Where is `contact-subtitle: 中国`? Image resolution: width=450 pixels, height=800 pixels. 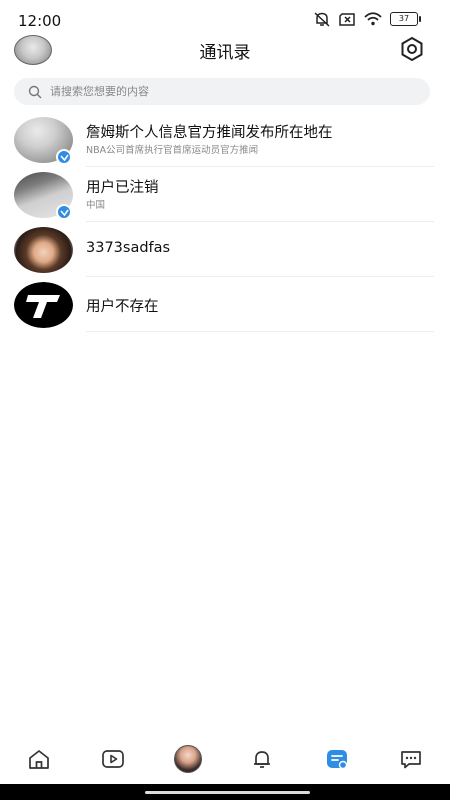 contact-subtitle: 中国 is located at coordinates (96, 205).